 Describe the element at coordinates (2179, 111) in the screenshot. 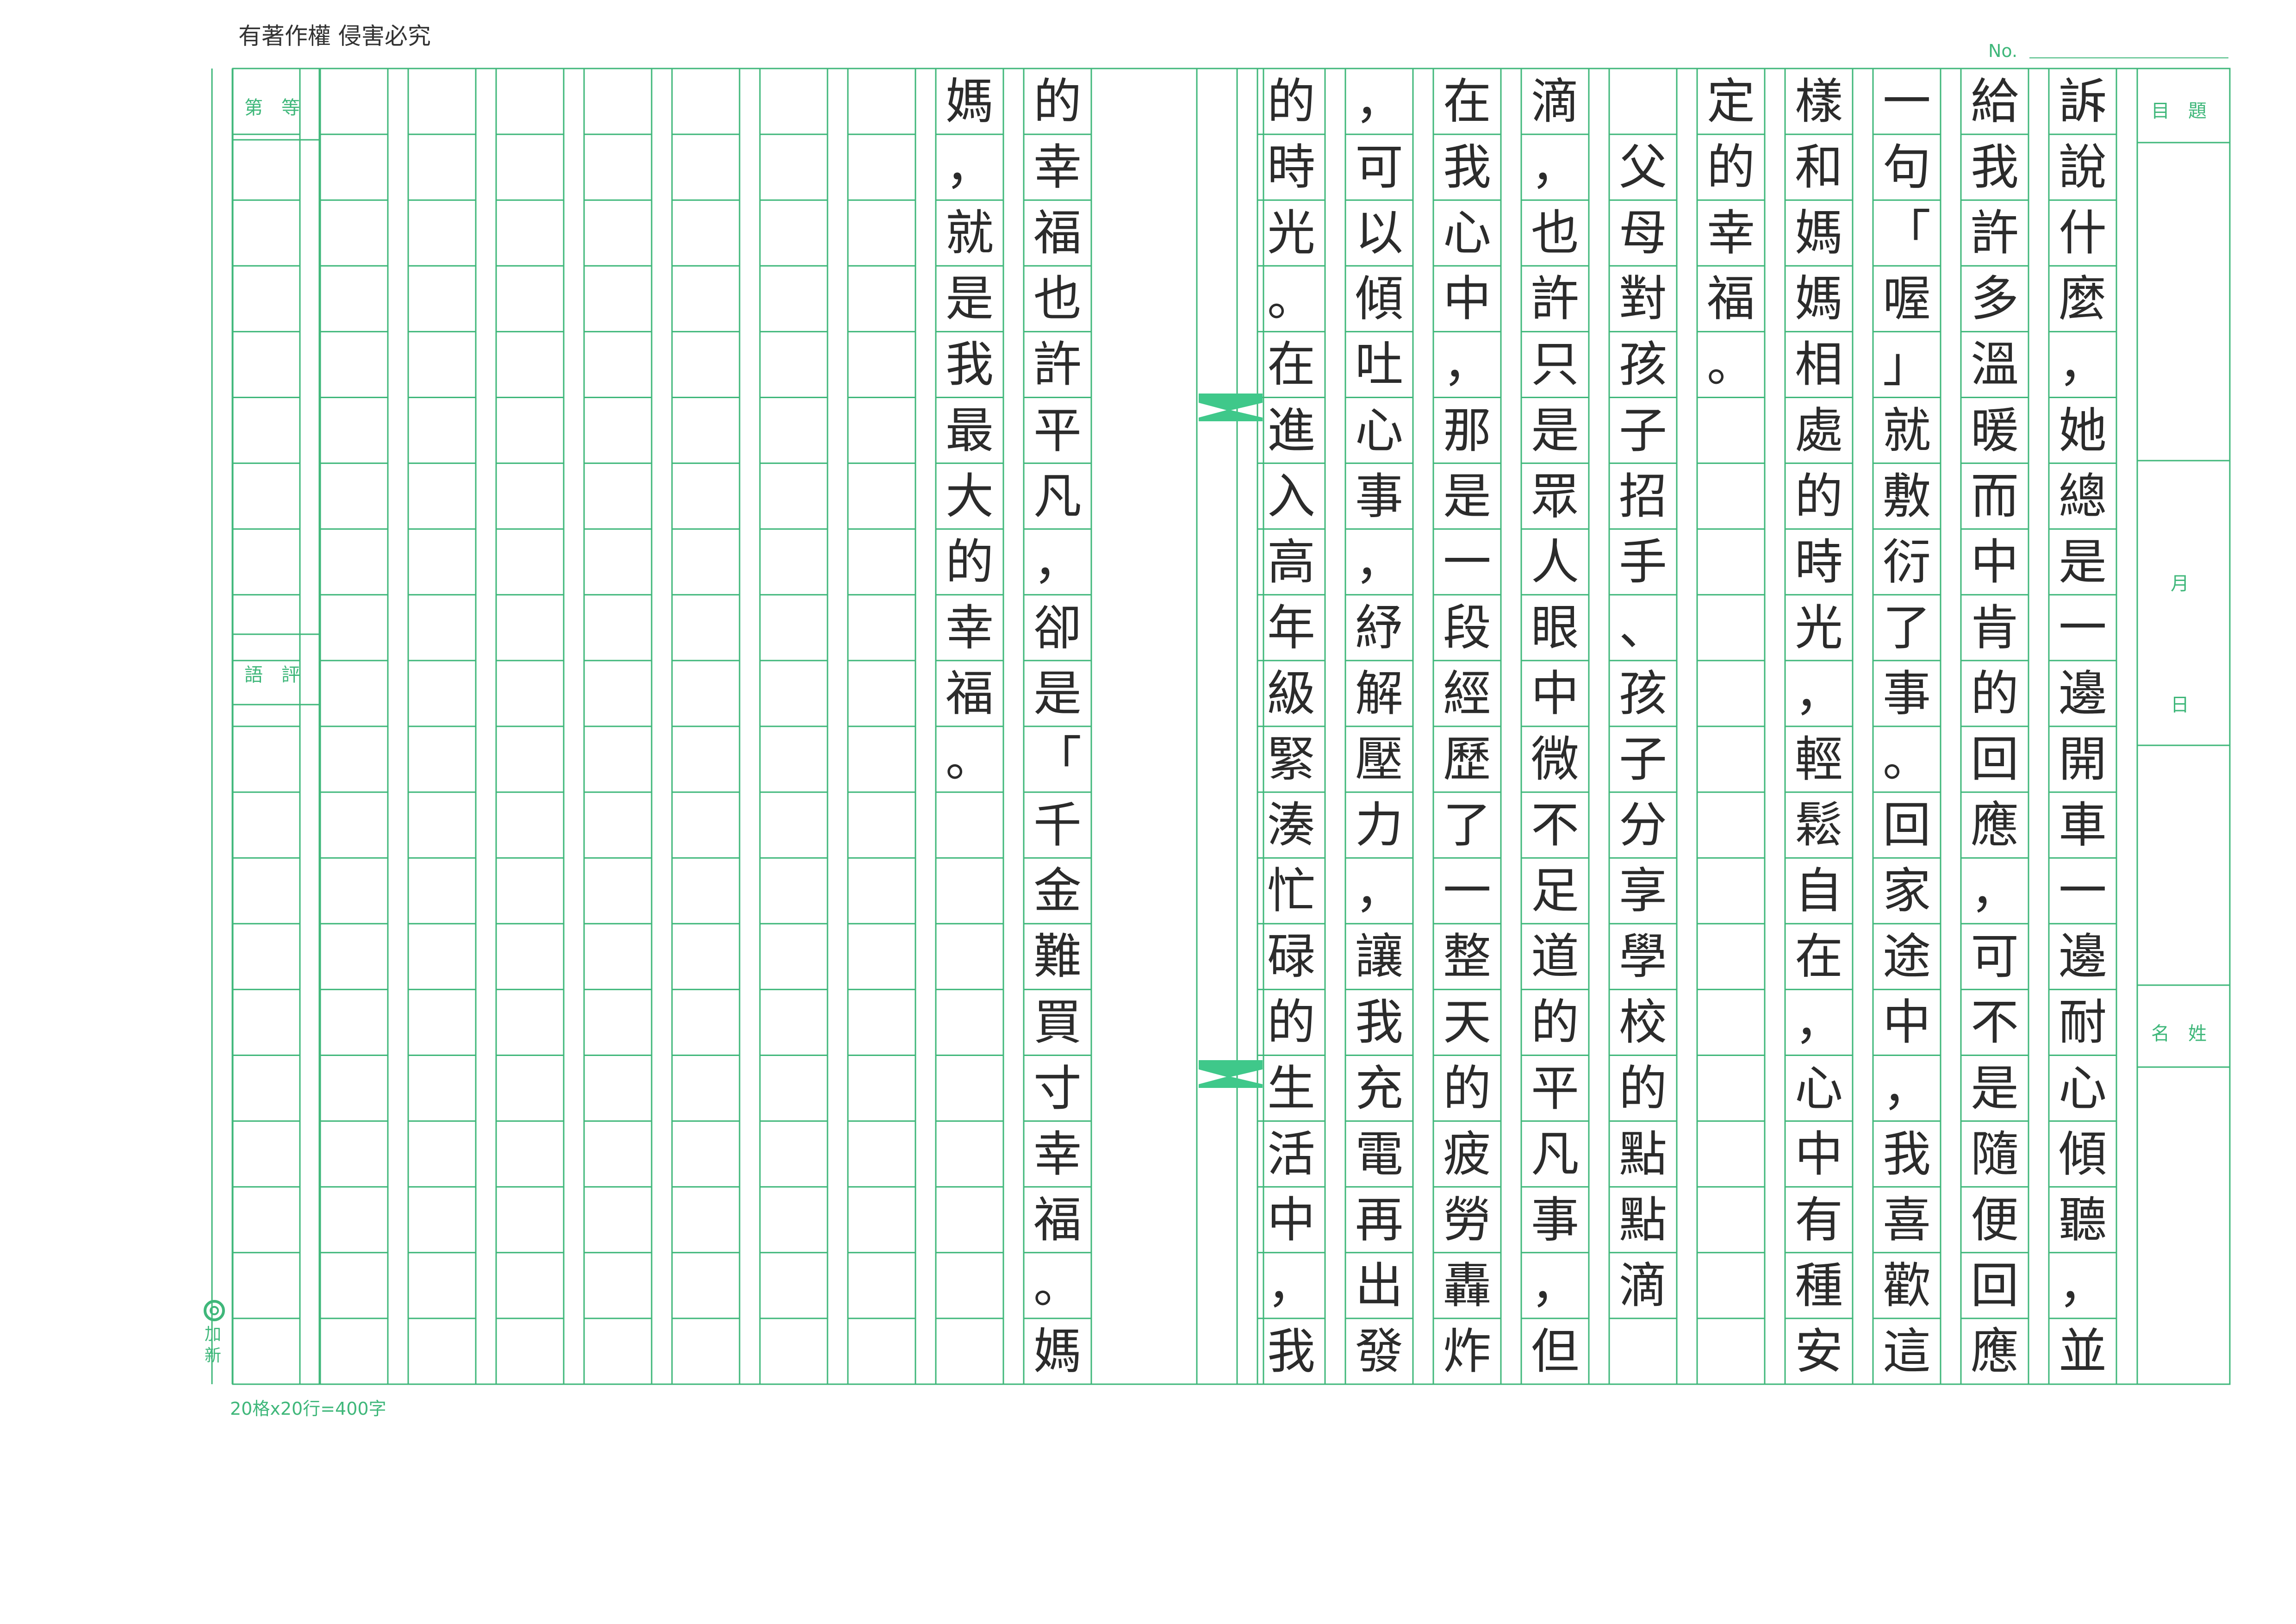

I see `topic-box-label: 目 題` at that location.